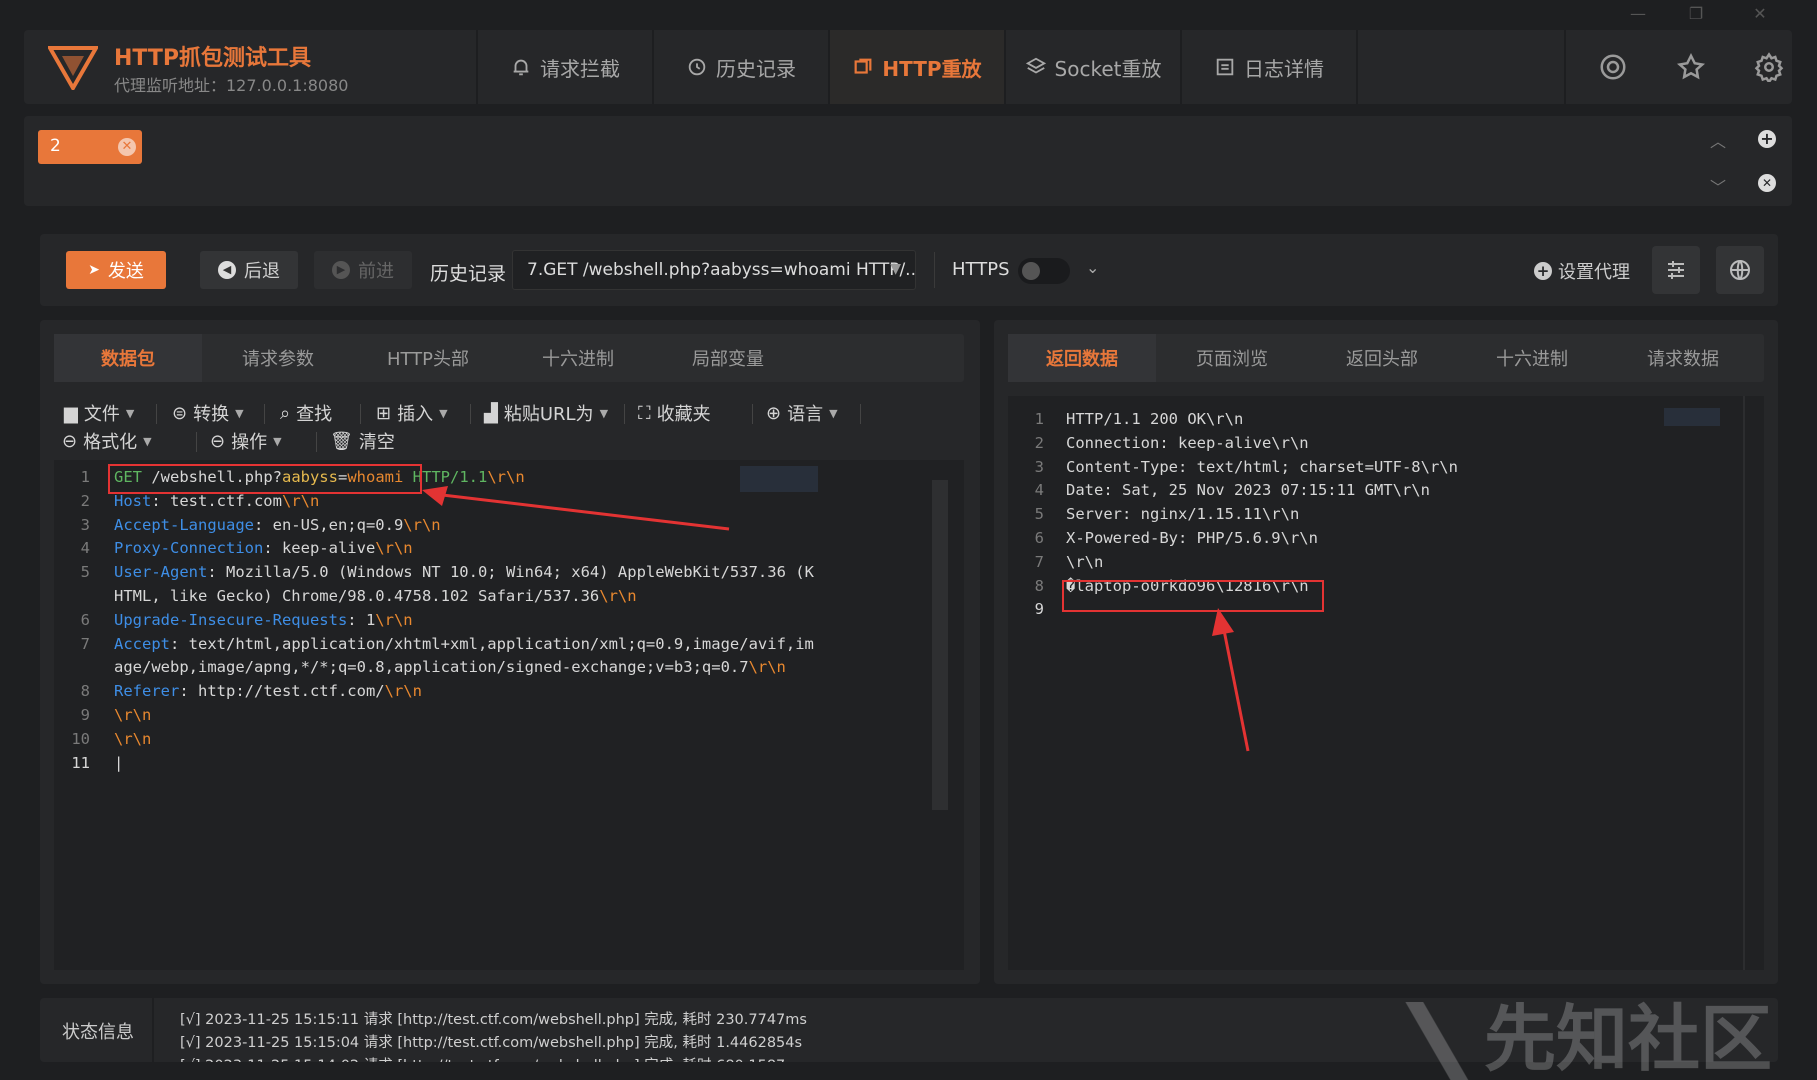 This screenshot has width=1817, height=1080. I want to click on convert-menu: ⊜ 转换 ▼, so click(208, 413).